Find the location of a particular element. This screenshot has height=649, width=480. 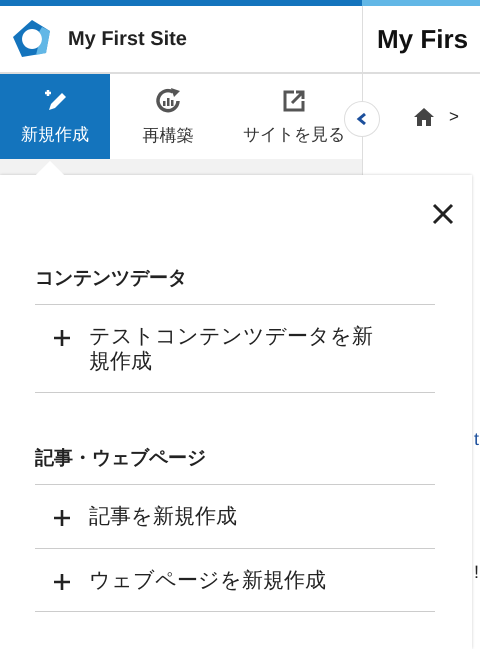

close-icon is located at coordinates (443, 214).